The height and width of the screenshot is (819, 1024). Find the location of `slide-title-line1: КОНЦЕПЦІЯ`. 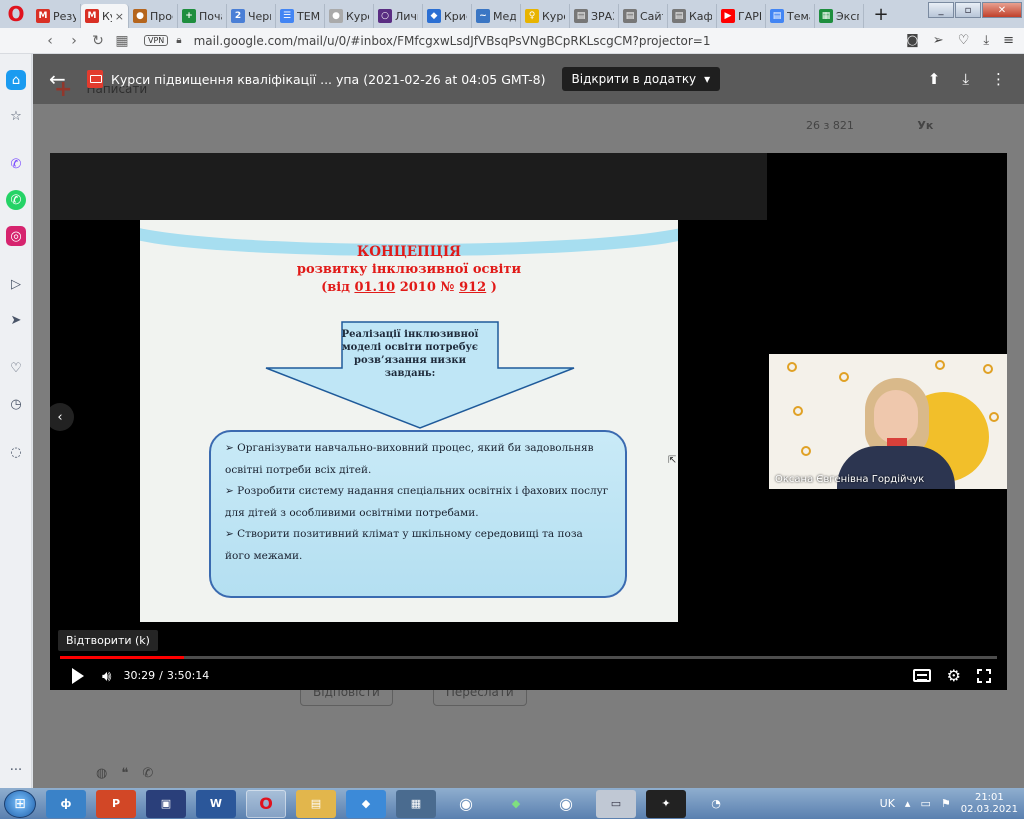

slide-title-line1: КОНЦЕПЦІЯ is located at coordinates (409, 252).